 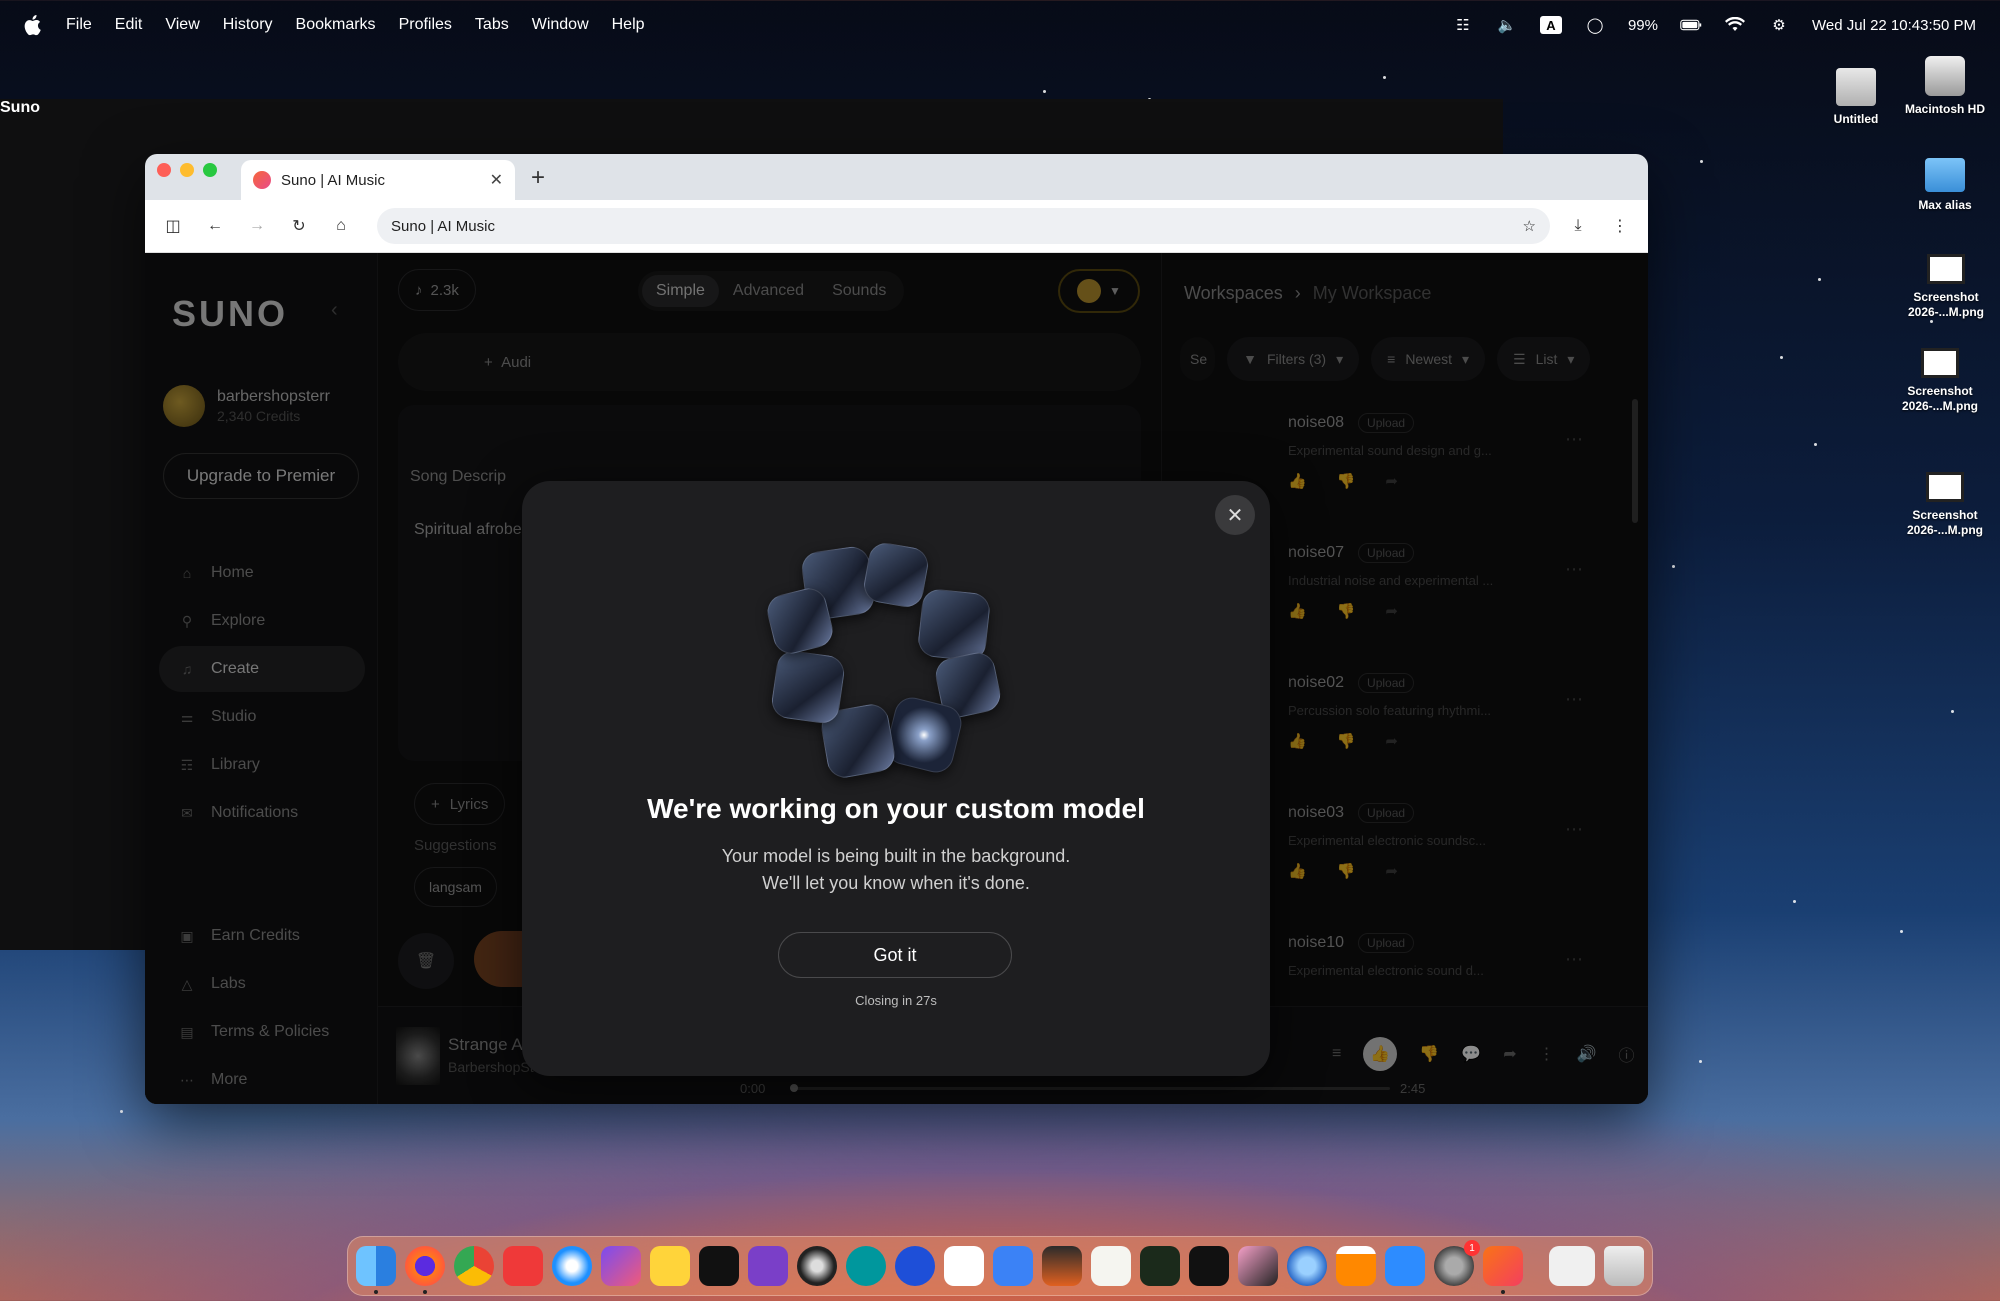 I want to click on dock-trash-icon, so click(x=1624, y=1266).